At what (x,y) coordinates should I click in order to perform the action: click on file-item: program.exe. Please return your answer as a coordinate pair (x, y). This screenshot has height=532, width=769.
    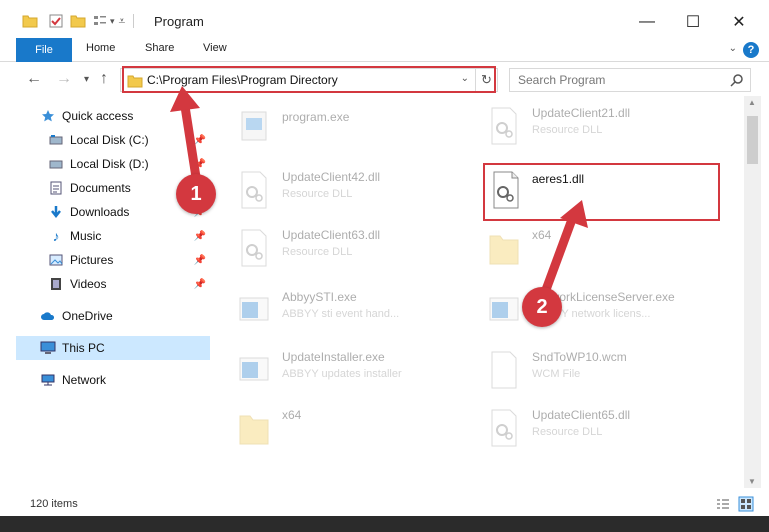
    Looking at the image, I should click on (340, 124).